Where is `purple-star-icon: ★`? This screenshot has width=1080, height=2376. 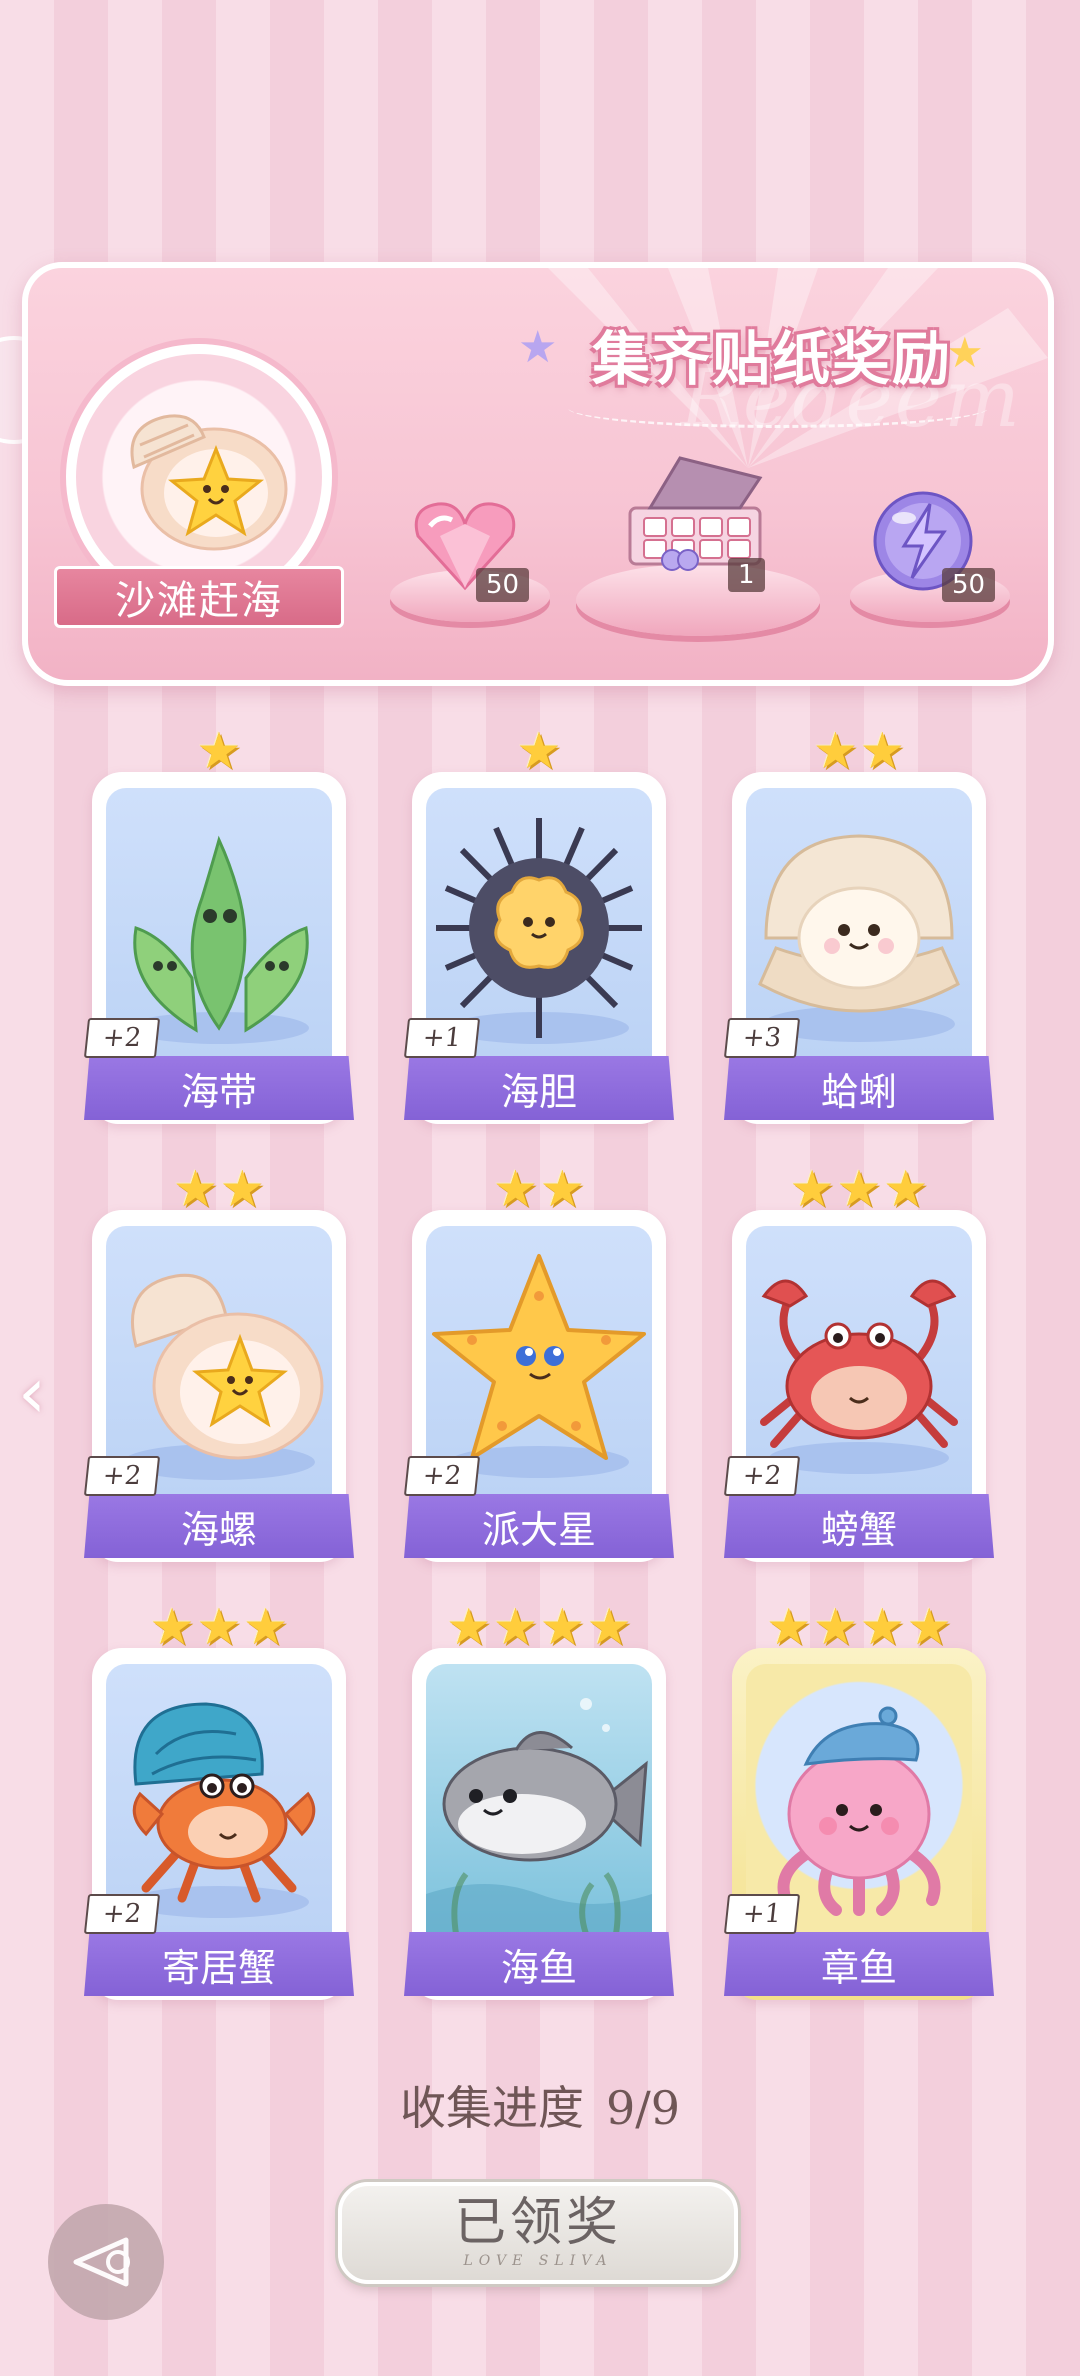
purple-star-icon: ★ is located at coordinates (538, 347).